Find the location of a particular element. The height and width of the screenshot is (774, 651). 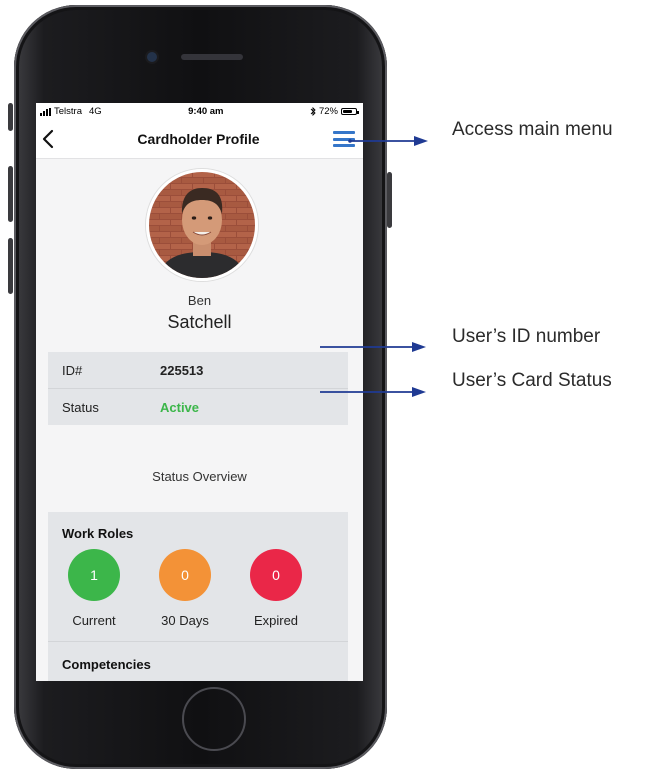

id-callout-arrow is located at coordinates (373, 347).